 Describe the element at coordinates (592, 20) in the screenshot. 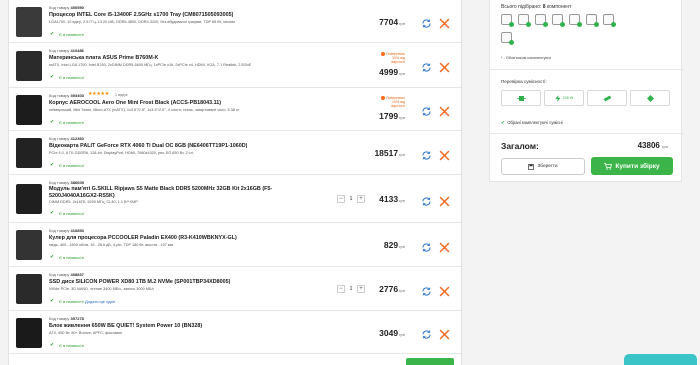

I see `cooler-icon` at that location.